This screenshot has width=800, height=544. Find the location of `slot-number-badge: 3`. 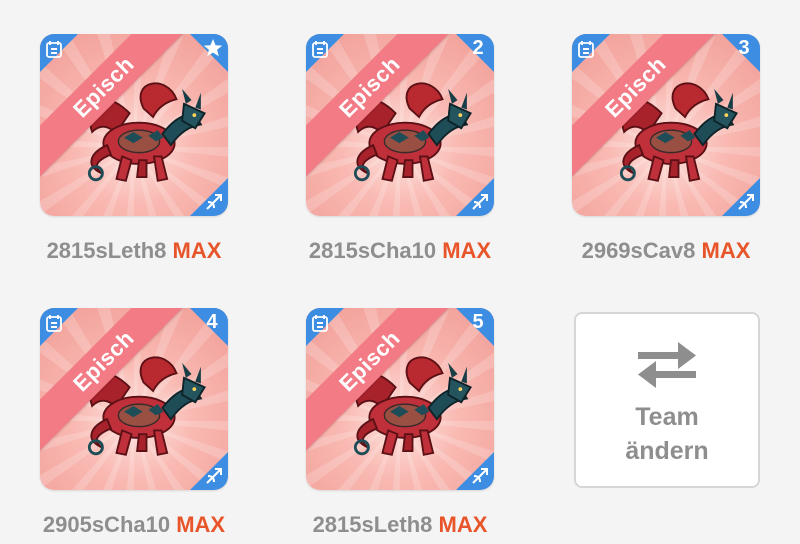

slot-number-badge: 3 is located at coordinates (744, 48).